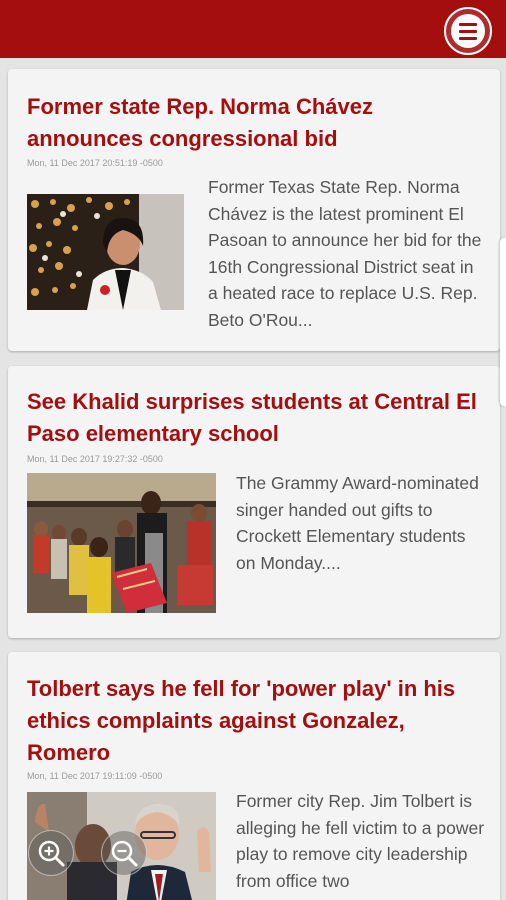 The height and width of the screenshot is (900, 506). Describe the element at coordinates (95, 459) in the screenshot. I see `article-timestamp: Mon, 11 Dec 2017 19:27:32 -0500` at that location.